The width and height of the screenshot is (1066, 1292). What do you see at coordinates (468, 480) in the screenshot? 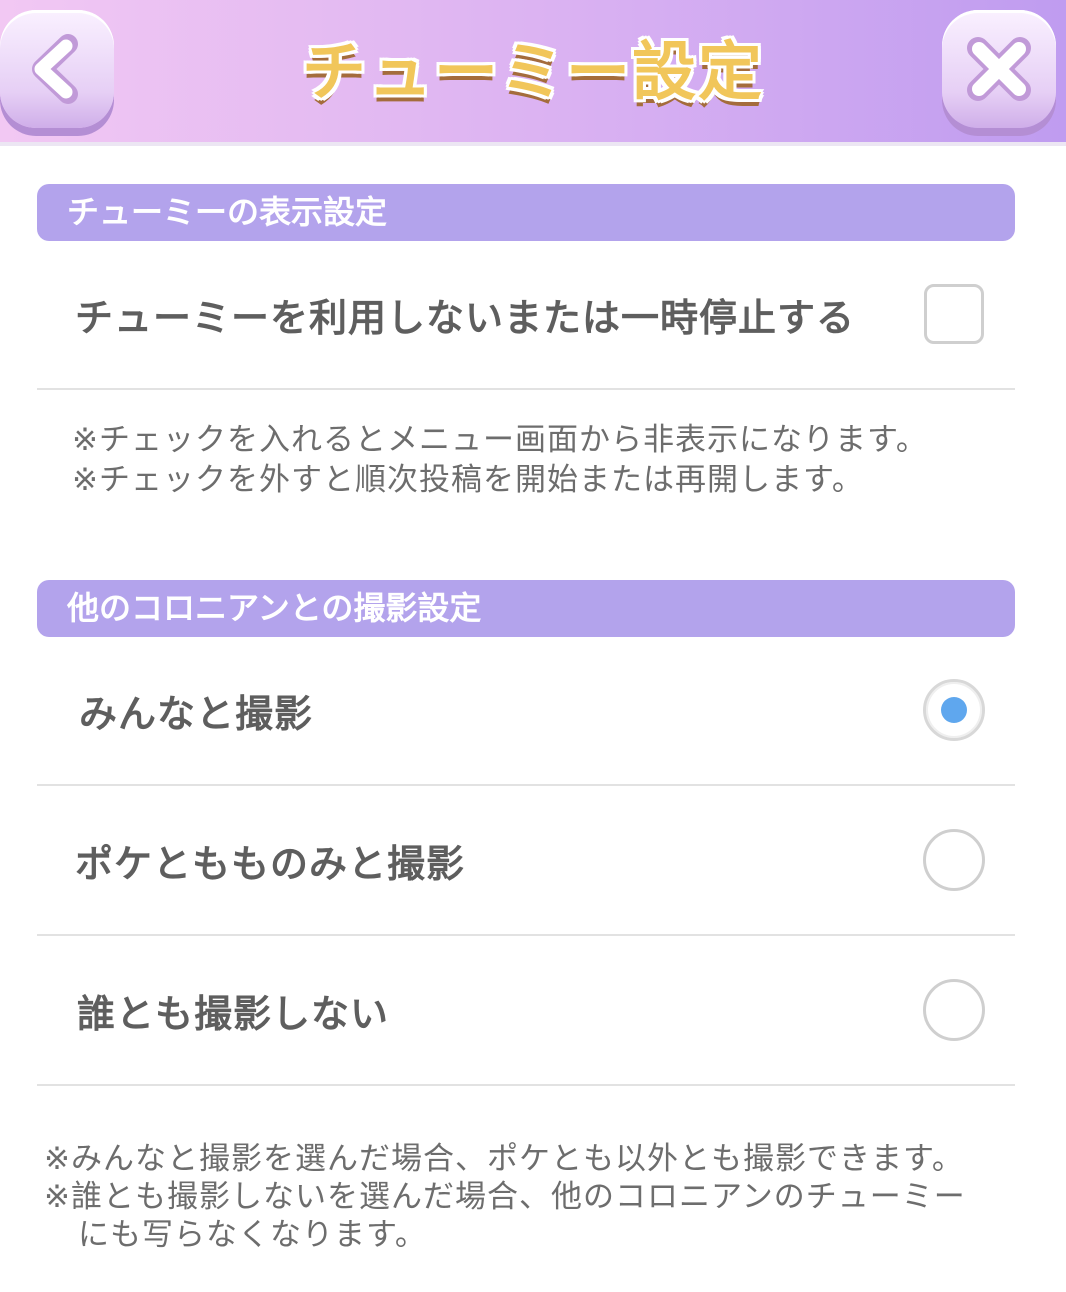
I see `note-line: ※チェックを外すと順次投稿を開始または再開します。` at bounding box center [468, 480].